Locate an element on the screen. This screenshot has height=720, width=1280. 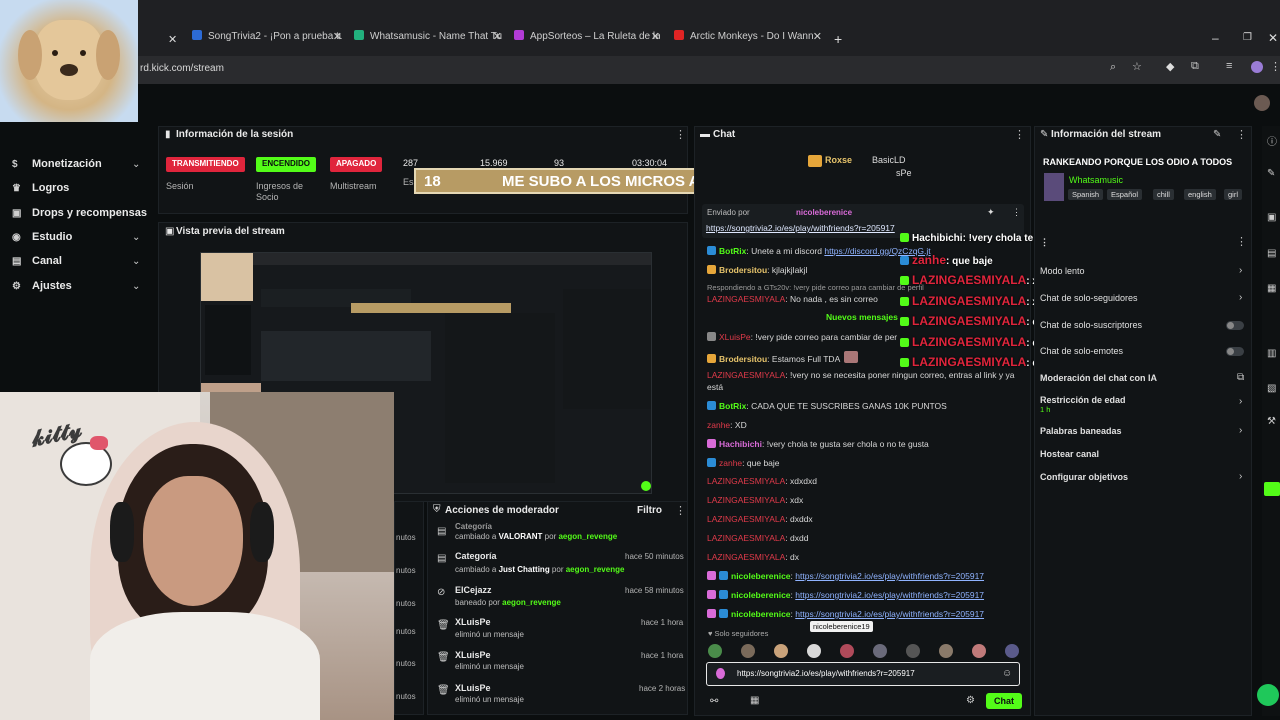
stat-label-partial: Es is located at coordinates (408, 182).